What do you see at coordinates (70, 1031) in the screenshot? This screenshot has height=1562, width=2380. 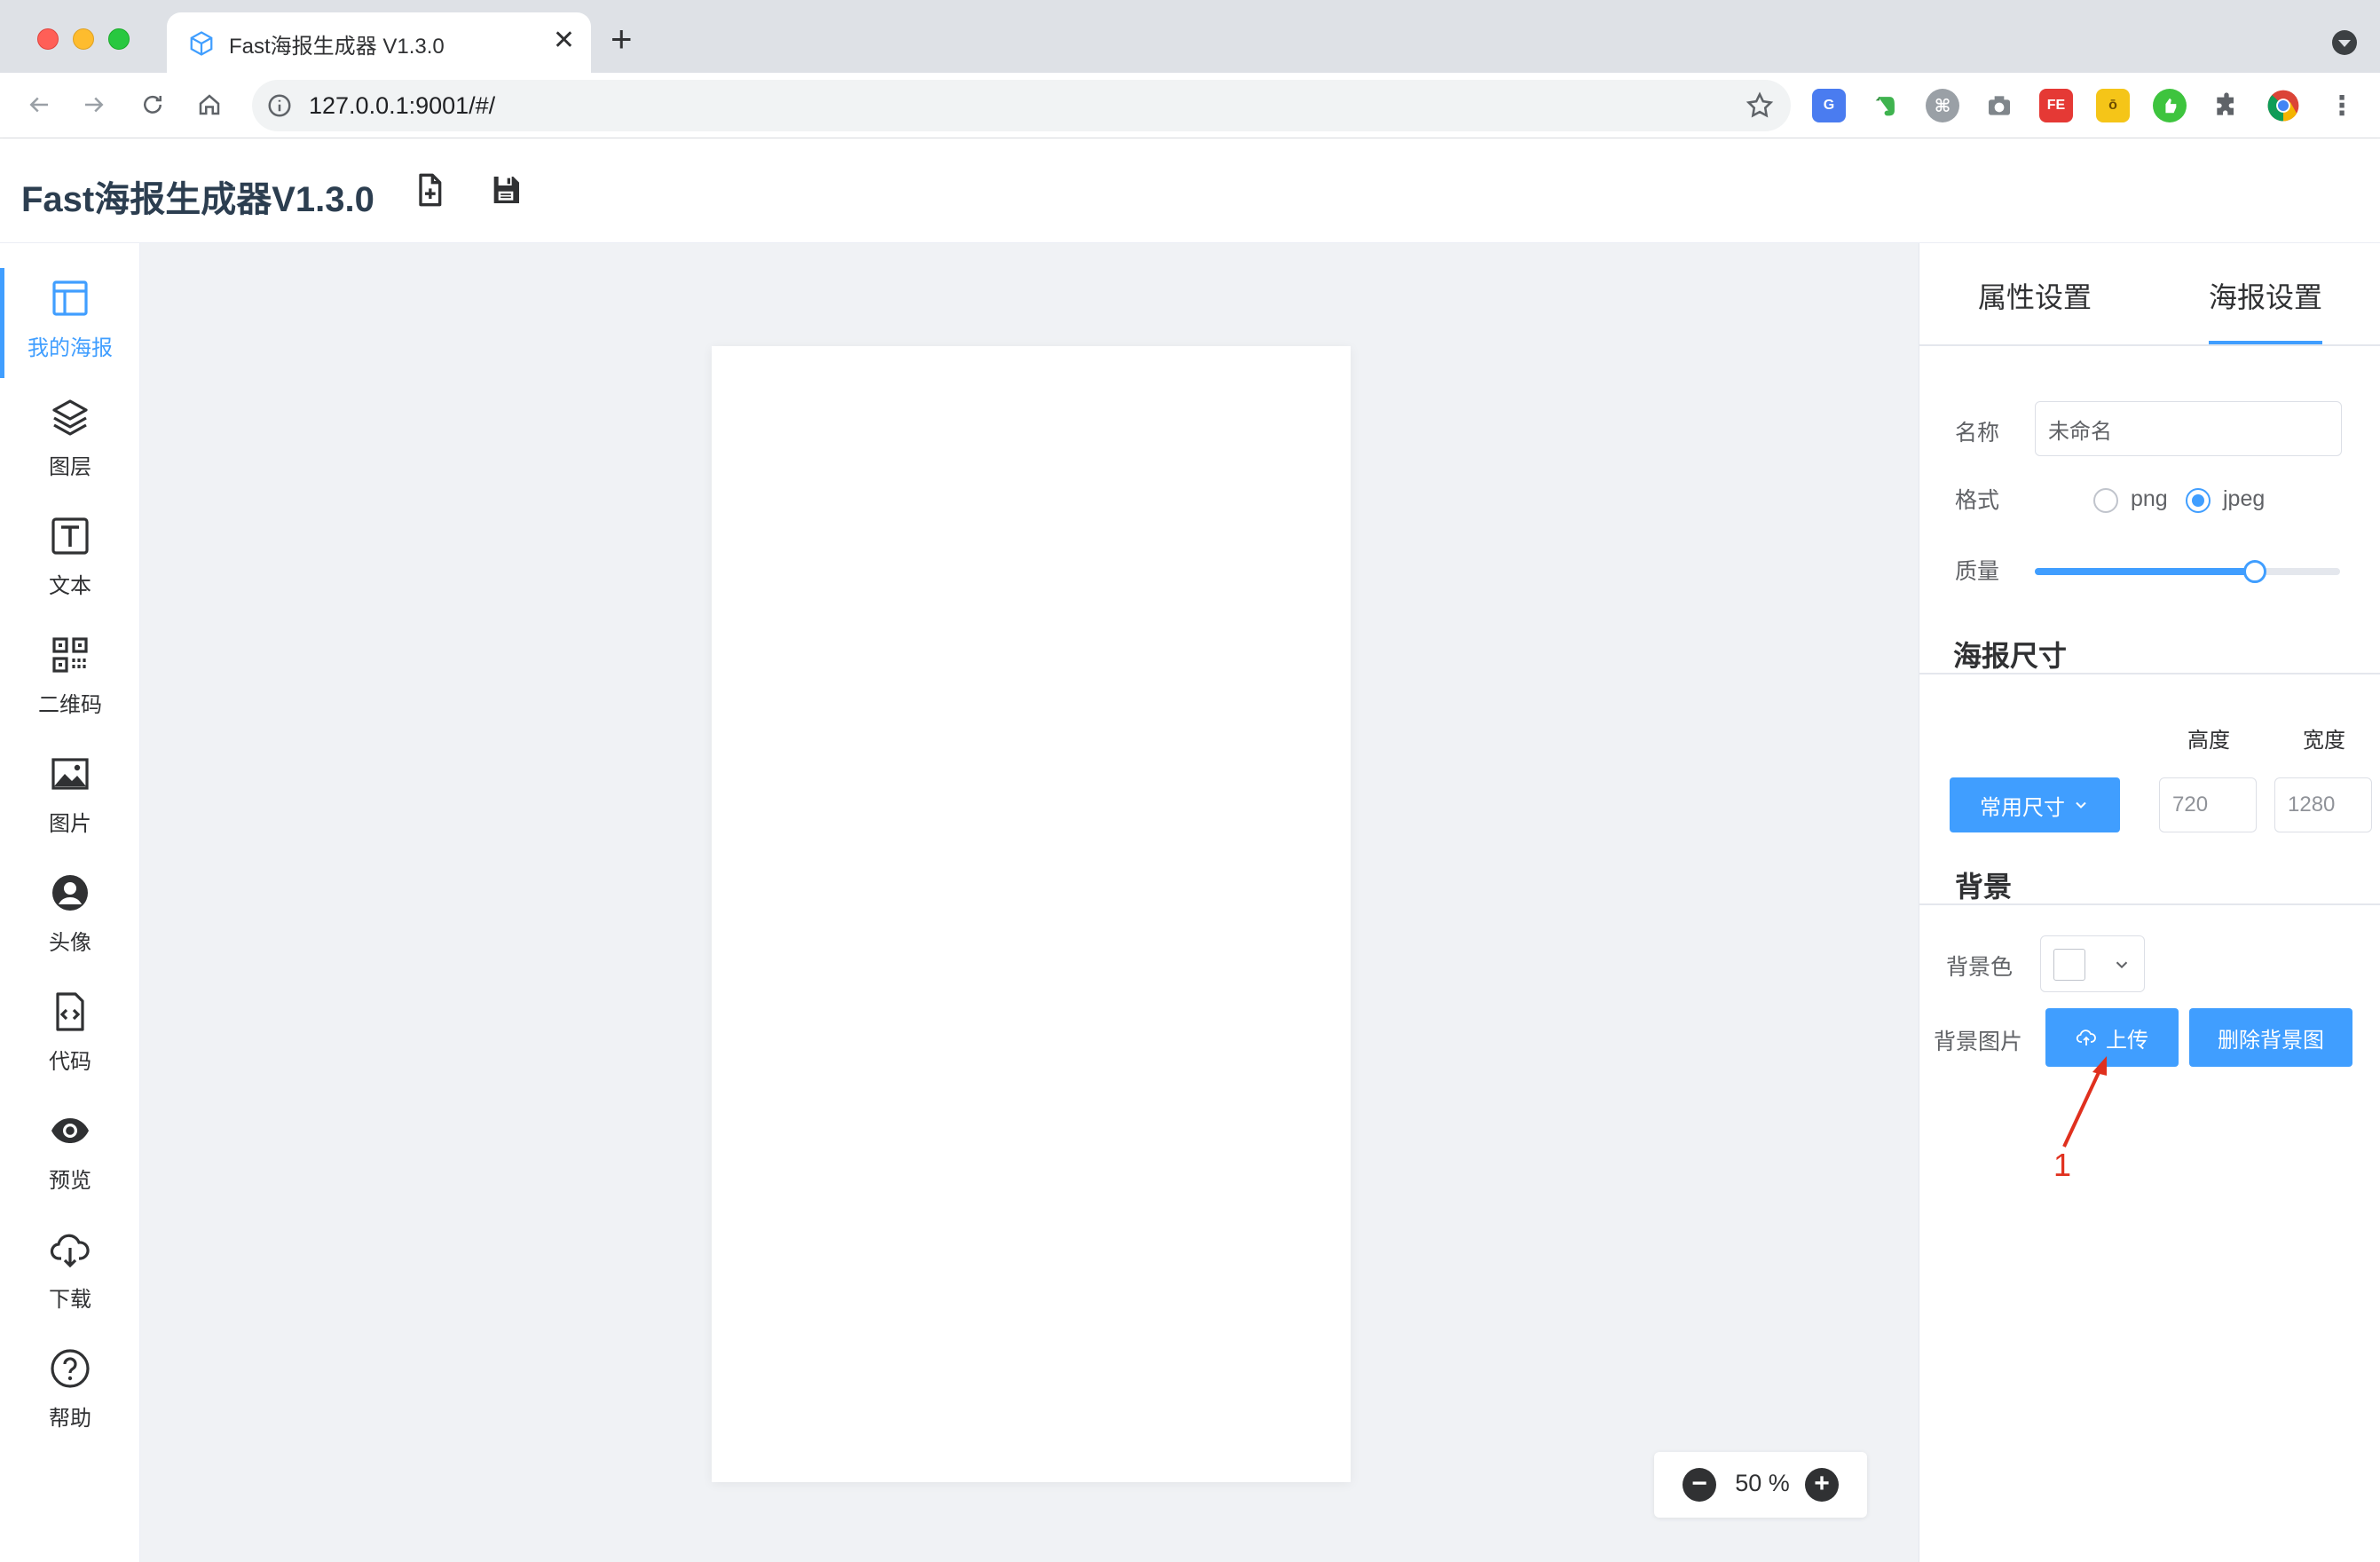 I see `sidebar-item-code: 代码` at bounding box center [70, 1031].